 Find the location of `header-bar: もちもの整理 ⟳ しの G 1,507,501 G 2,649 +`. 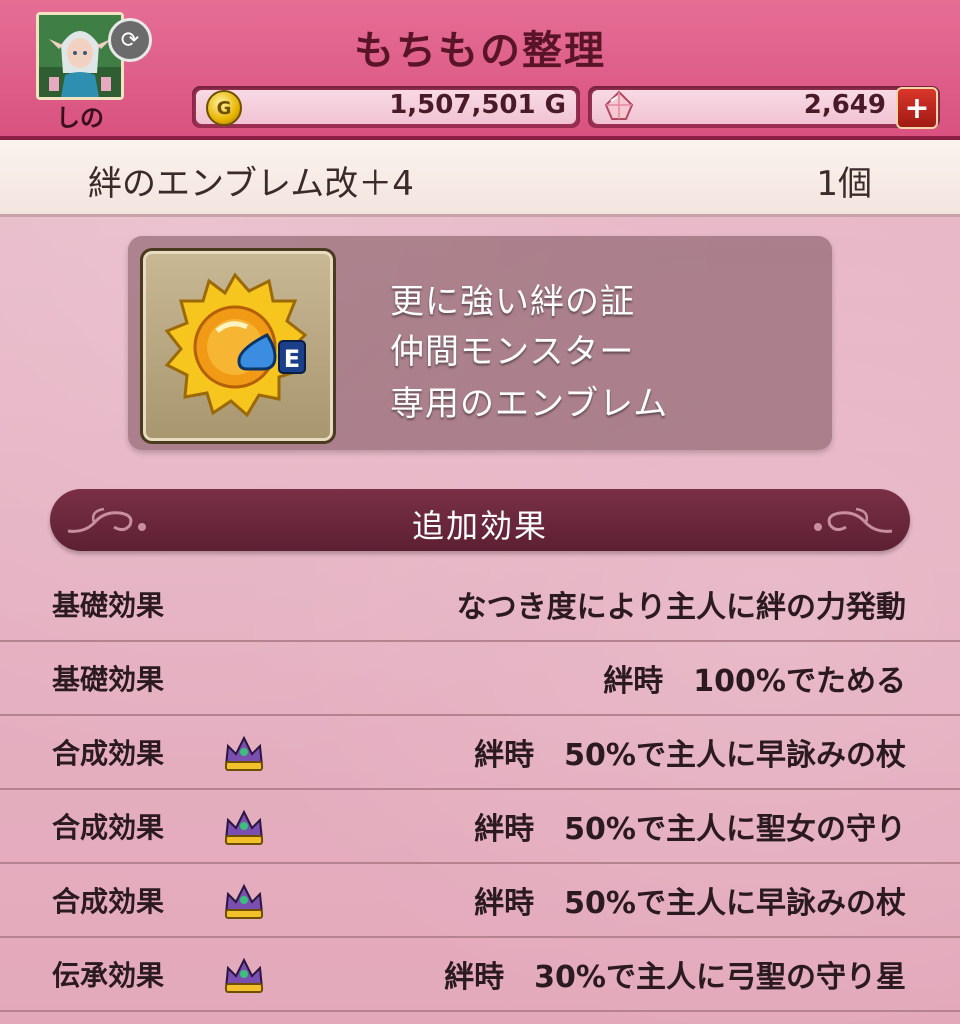

header-bar: もちもの整理 ⟳ しの G 1,507,501 G 2,649 + is located at coordinates (480, 70).